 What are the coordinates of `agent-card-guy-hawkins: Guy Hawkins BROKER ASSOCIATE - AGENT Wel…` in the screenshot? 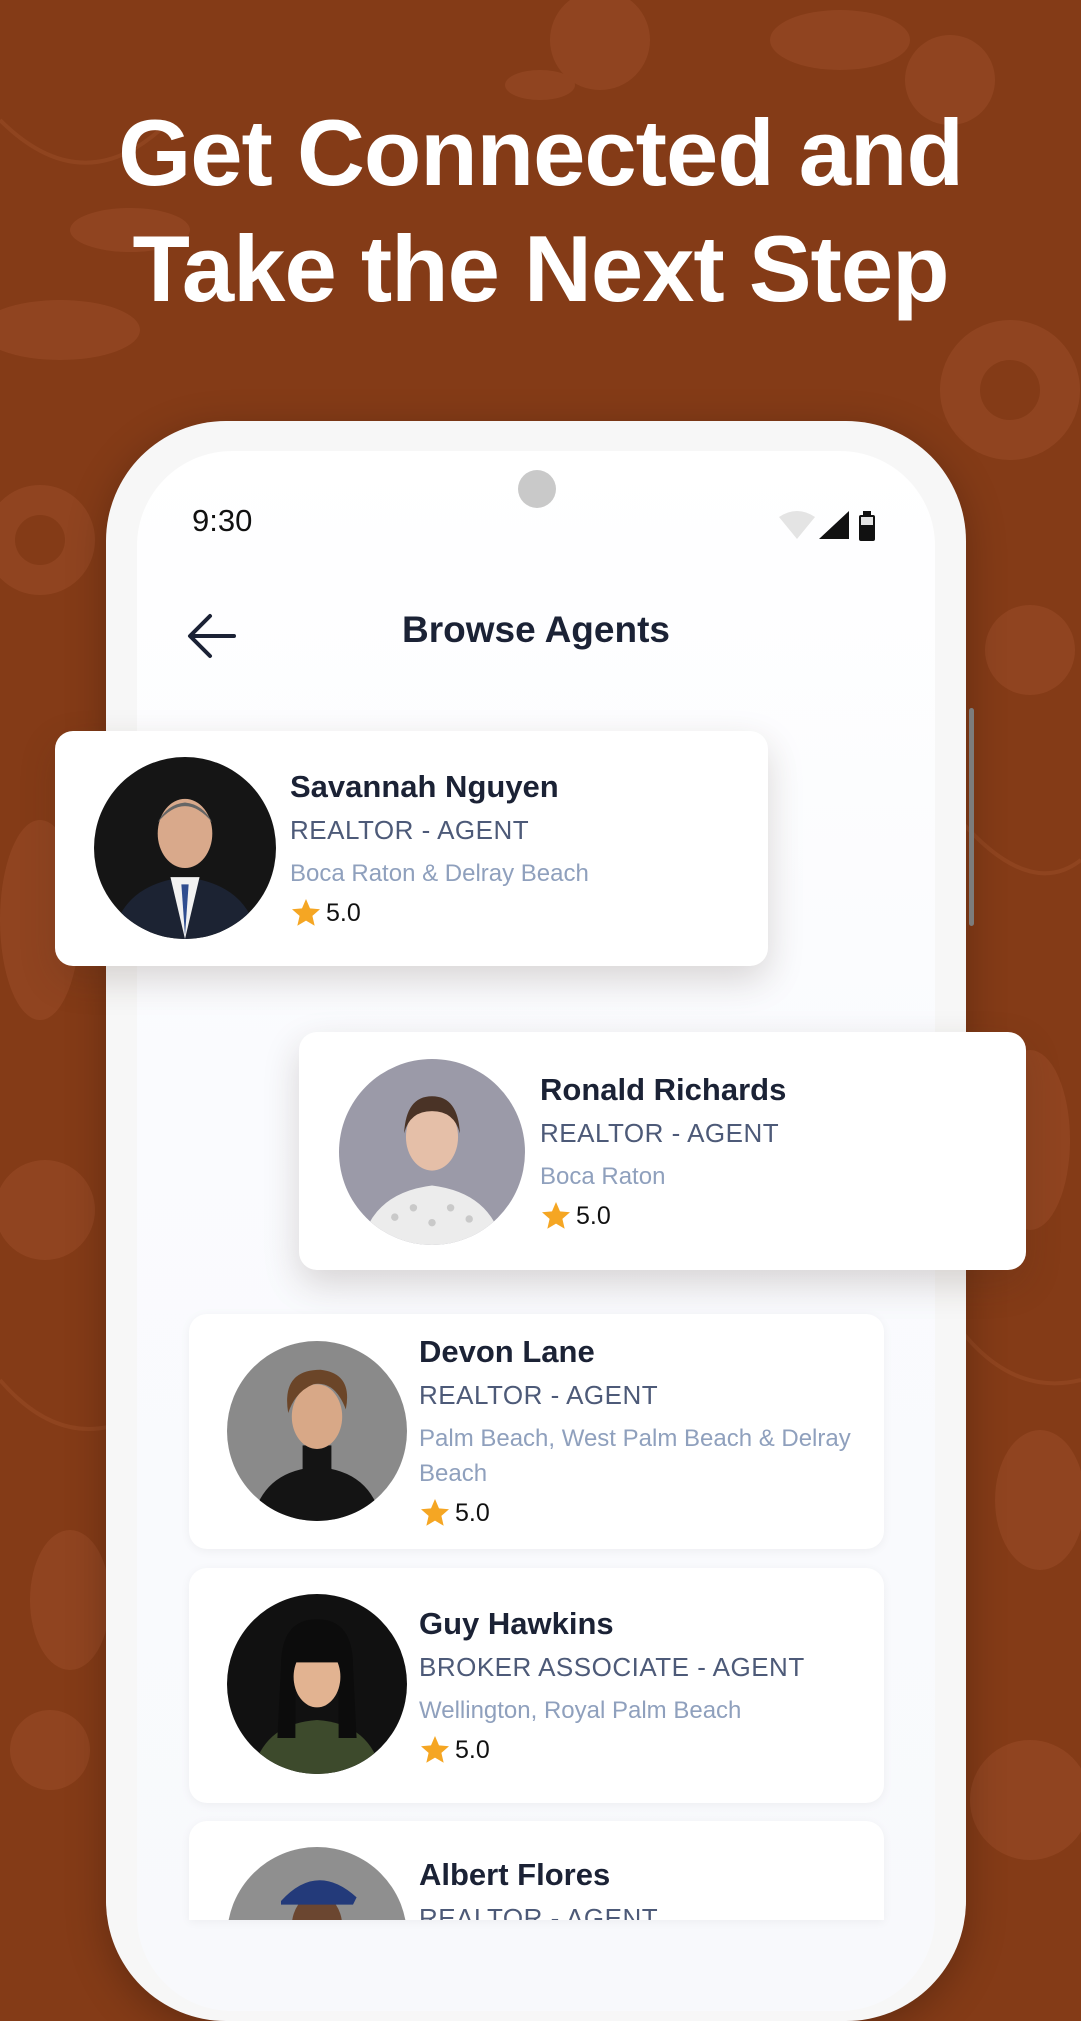 It's located at (536, 1685).